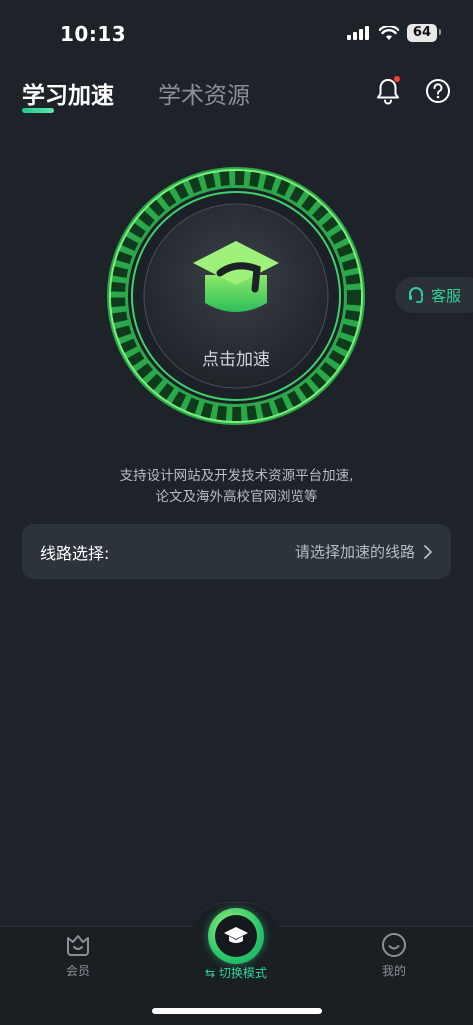 This screenshot has width=473, height=1025. What do you see at coordinates (75, 553) in the screenshot?
I see `route-label: 线路选择:` at bounding box center [75, 553].